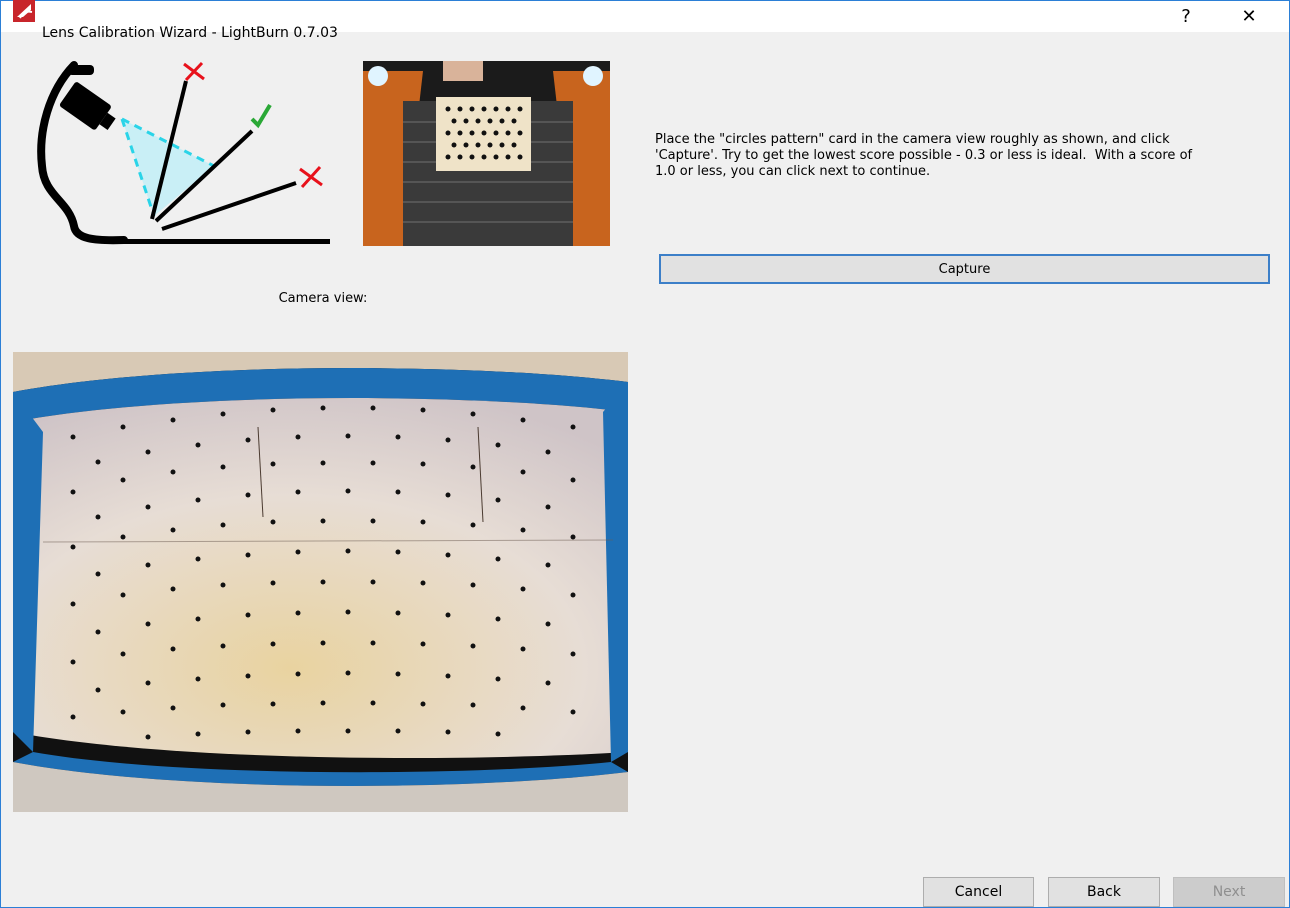  I want to click on help-button: ?, so click(1186, 16).